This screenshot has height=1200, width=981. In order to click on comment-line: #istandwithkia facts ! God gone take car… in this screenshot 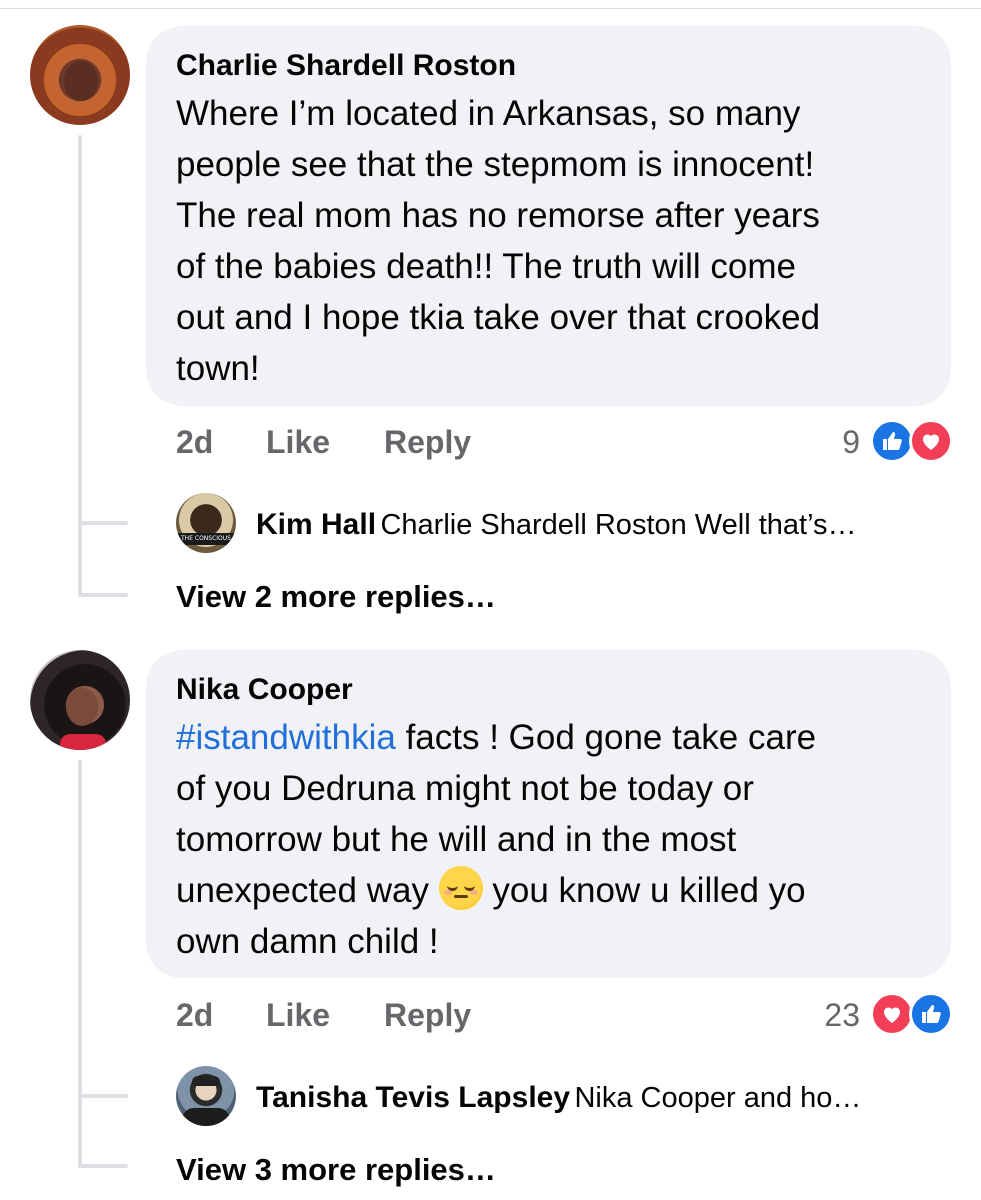, I will do `click(548, 737)`.